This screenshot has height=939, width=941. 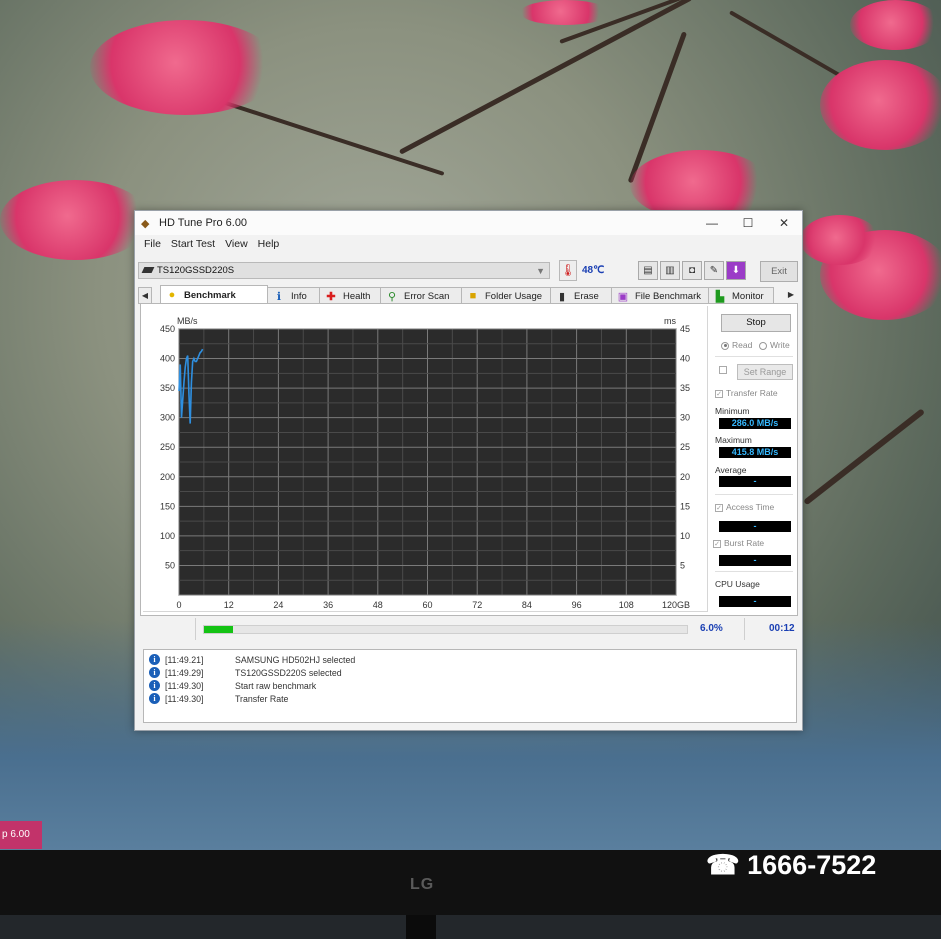 I want to click on set-range-checkbox, so click(x=723, y=370).